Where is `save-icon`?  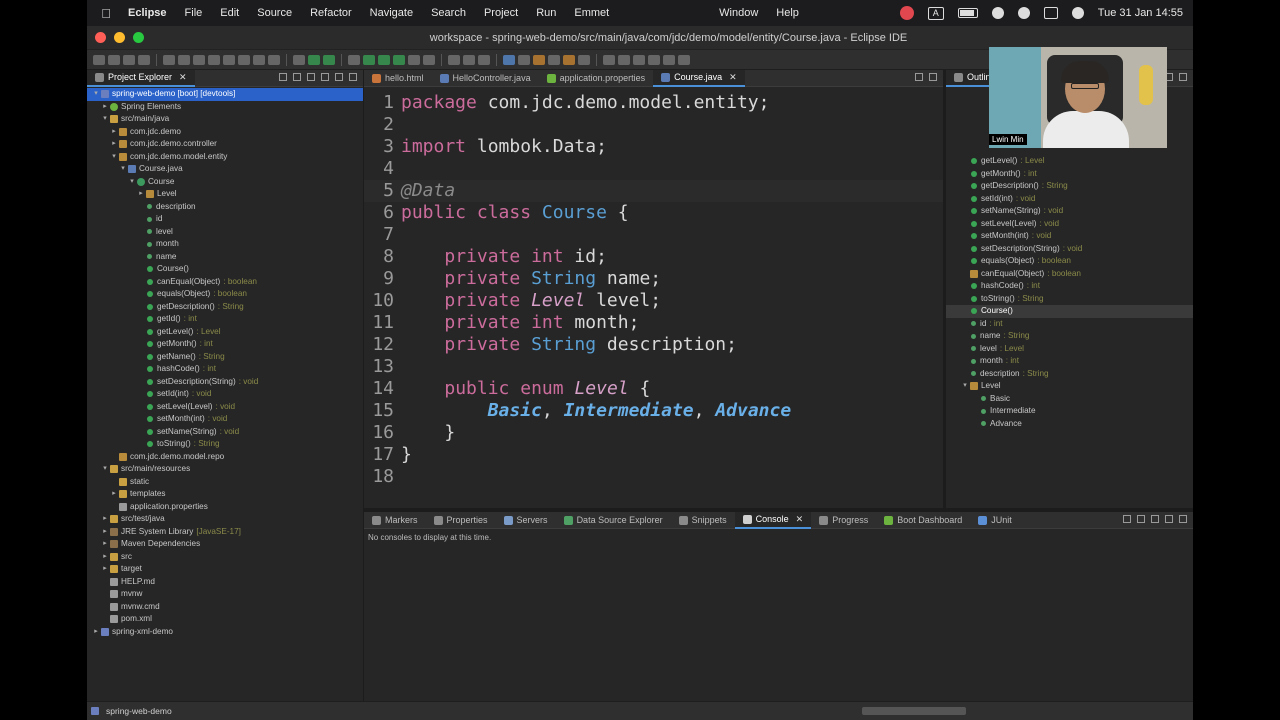
save-icon is located at coordinates (114, 59).